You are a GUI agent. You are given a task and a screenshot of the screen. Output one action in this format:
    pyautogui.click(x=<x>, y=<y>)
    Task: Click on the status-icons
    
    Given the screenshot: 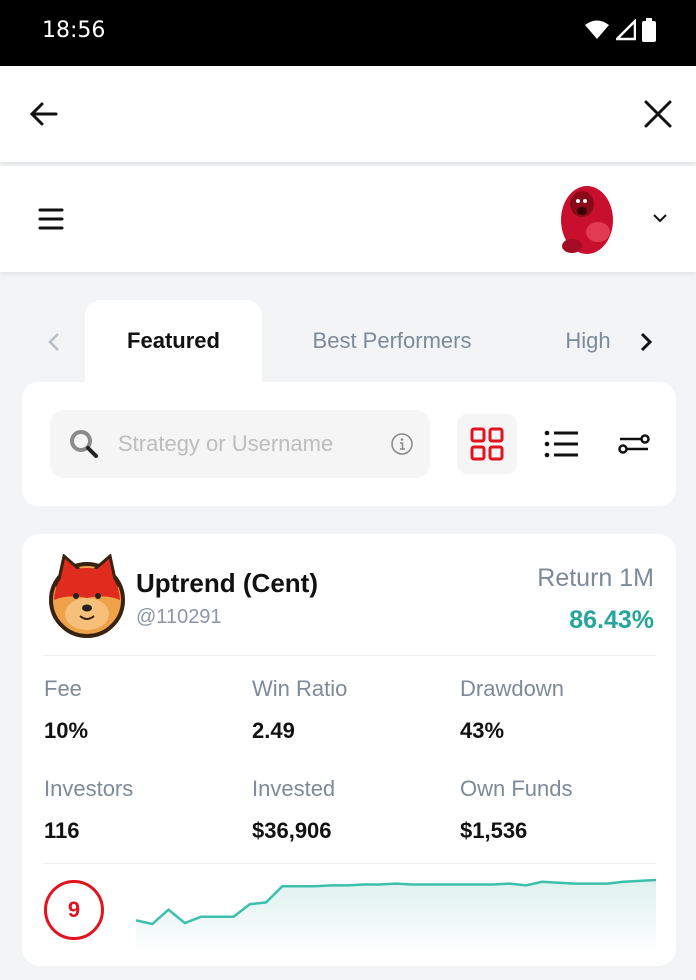 What is the action you would take?
    pyautogui.click(x=620, y=30)
    